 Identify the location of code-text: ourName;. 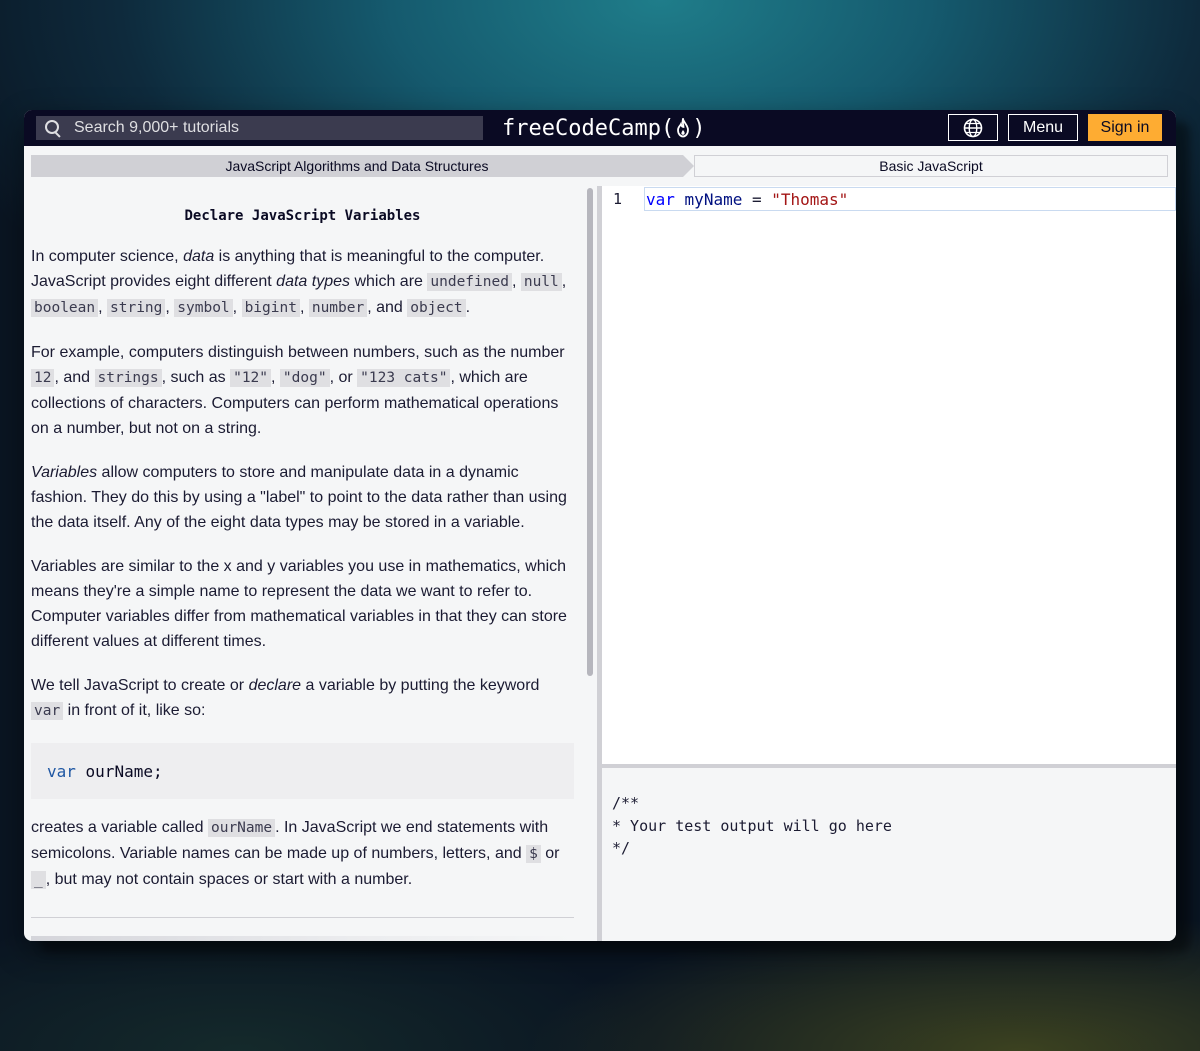
(119, 771).